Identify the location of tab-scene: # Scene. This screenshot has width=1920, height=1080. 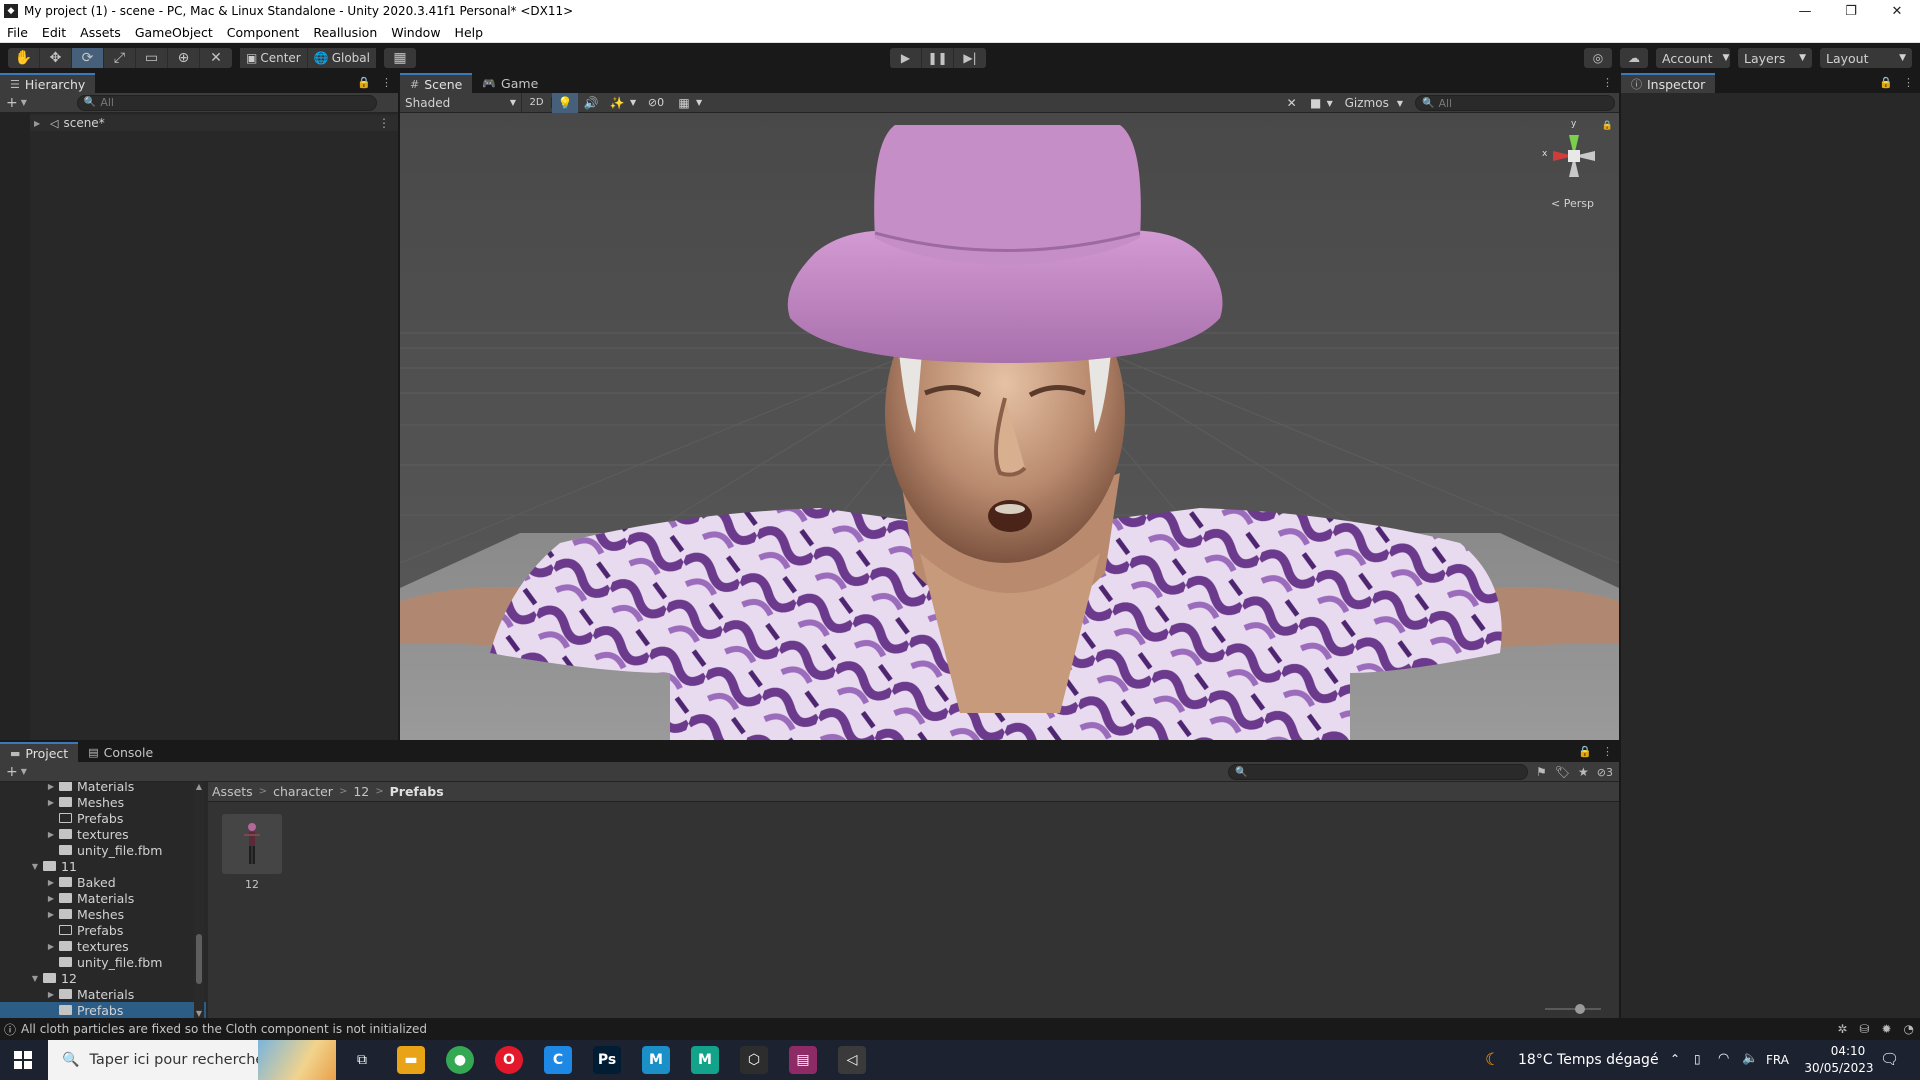
(436, 83).